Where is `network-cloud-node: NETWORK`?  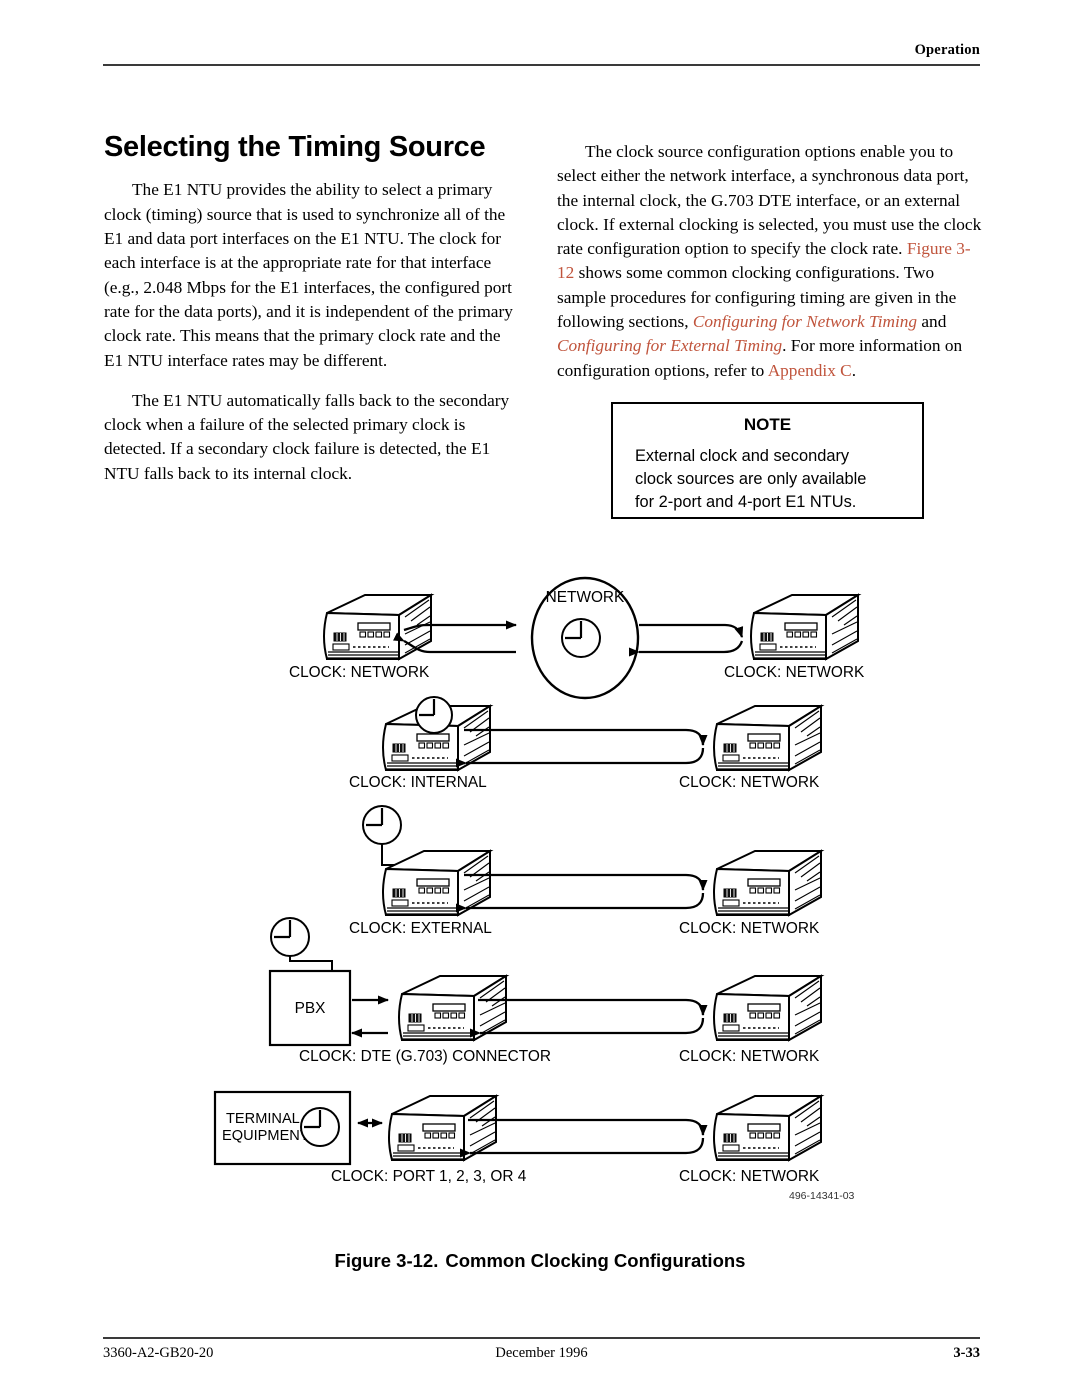
network-cloud-node: NETWORK is located at coordinates (585, 638).